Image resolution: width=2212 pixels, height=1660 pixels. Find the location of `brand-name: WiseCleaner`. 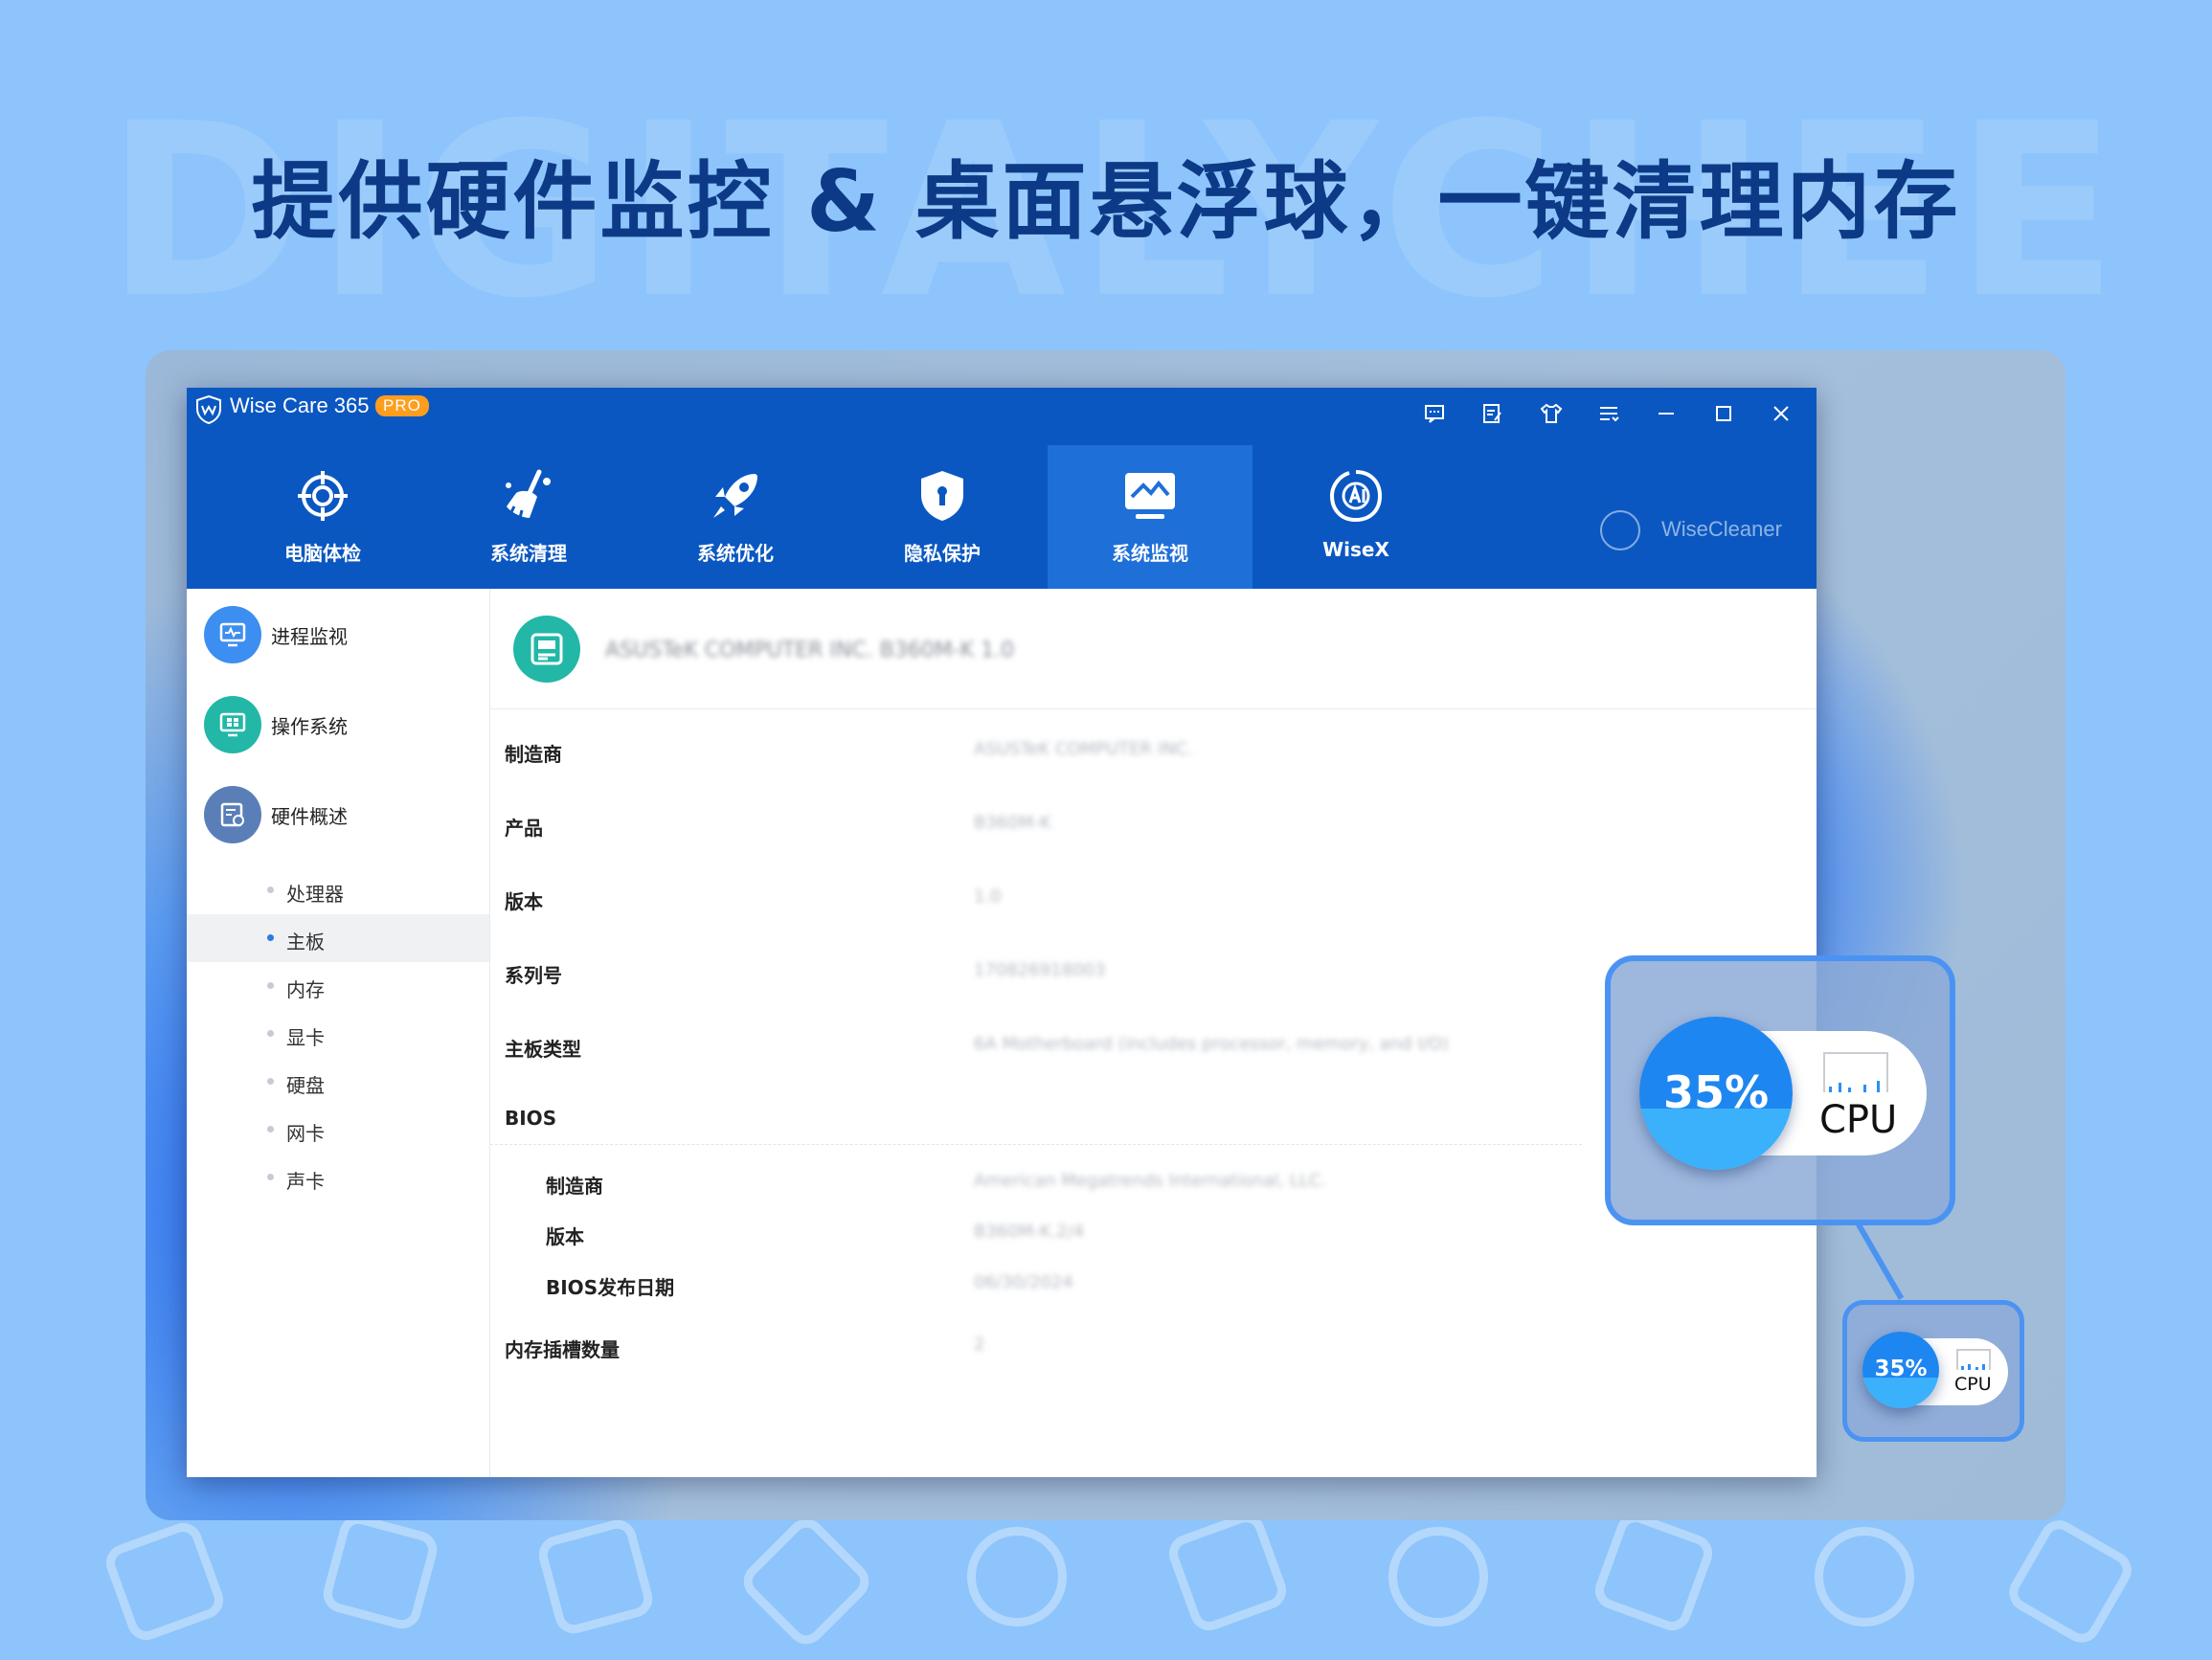

brand-name: WiseCleaner is located at coordinates (1721, 529).